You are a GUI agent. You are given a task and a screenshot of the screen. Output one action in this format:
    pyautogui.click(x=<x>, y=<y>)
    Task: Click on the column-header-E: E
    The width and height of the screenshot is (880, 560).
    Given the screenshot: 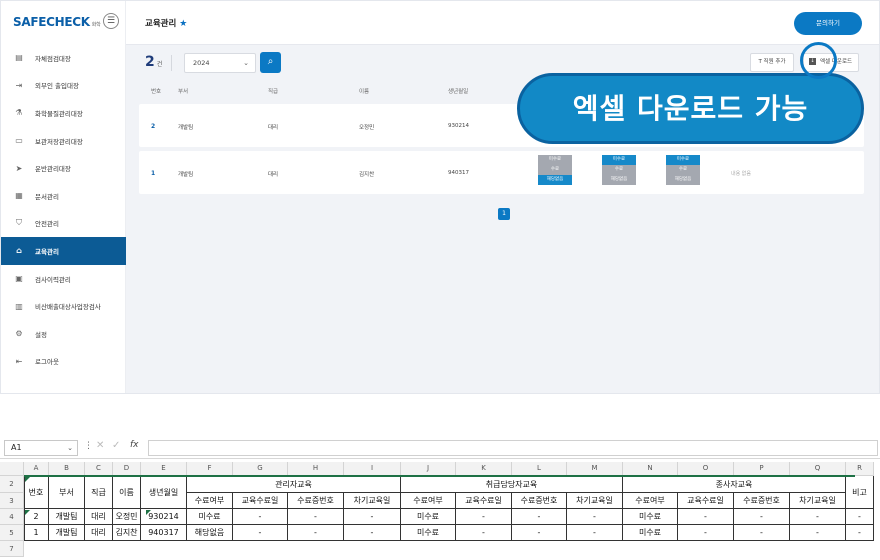 What is the action you would take?
    pyautogui.click(x=164, y=469)
    